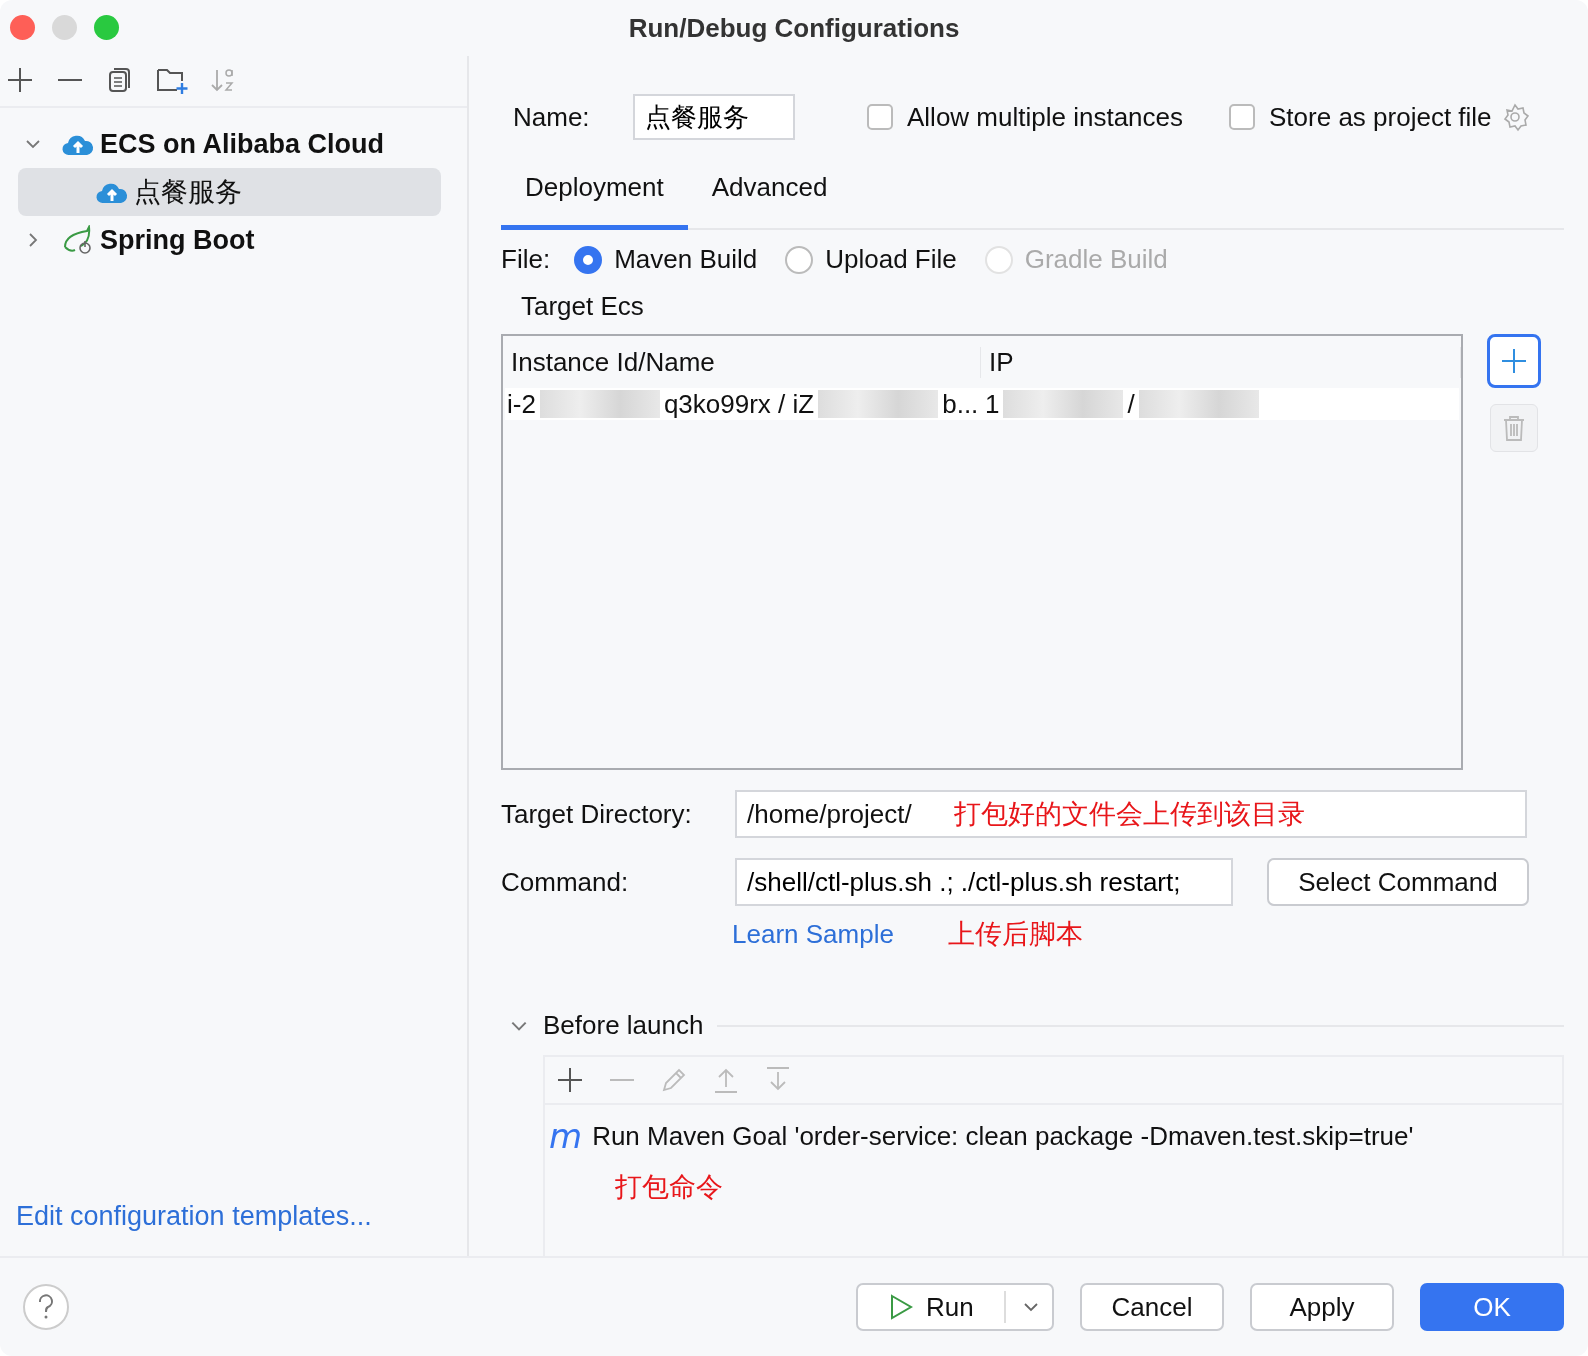  What do you see at coordinates (950, 1307) in the screenshot?
I see `button-label: Run` at bounding box center [950, 1307].